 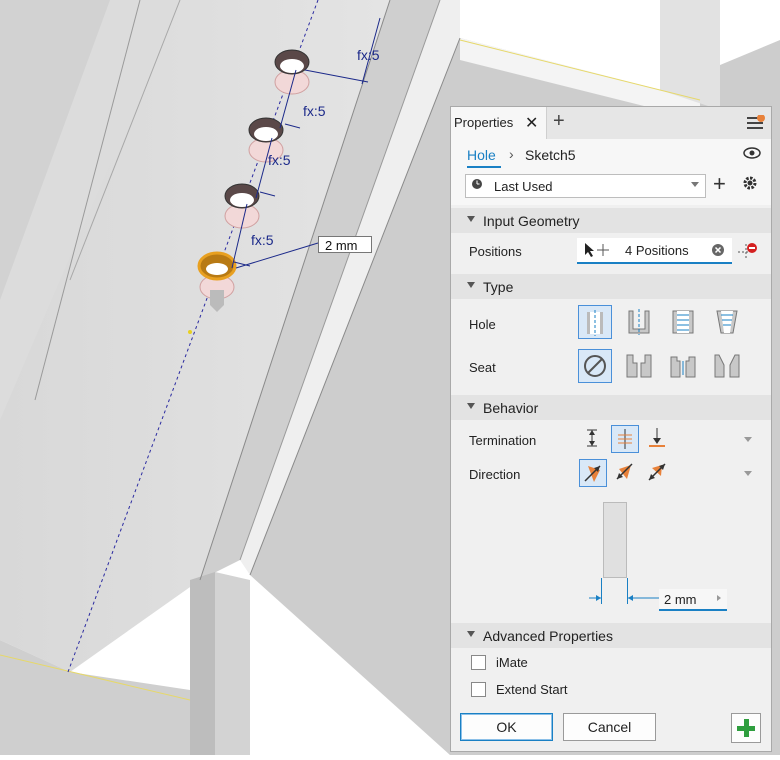 What do you see at coordinates (484, 167) in the screenshot?
I see `breadcrumb-underline` at bounding box center [484, 167].